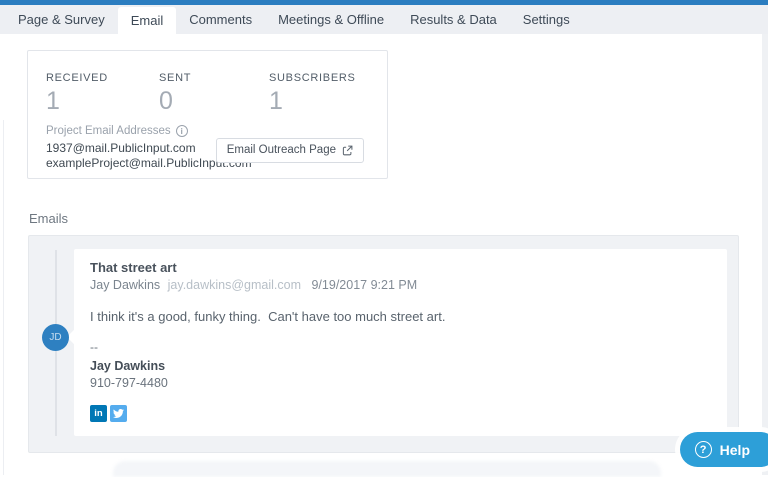  I want to click on project-email-addresses-text: Project Email Addresses, so click(108, 131).